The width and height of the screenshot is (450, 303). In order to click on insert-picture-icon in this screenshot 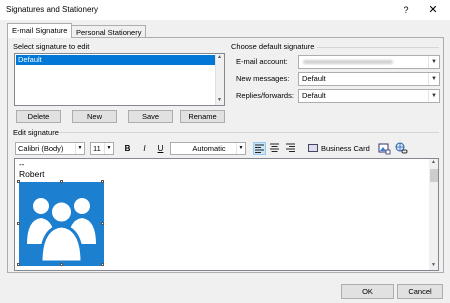, I will do `click(384, 149)`.